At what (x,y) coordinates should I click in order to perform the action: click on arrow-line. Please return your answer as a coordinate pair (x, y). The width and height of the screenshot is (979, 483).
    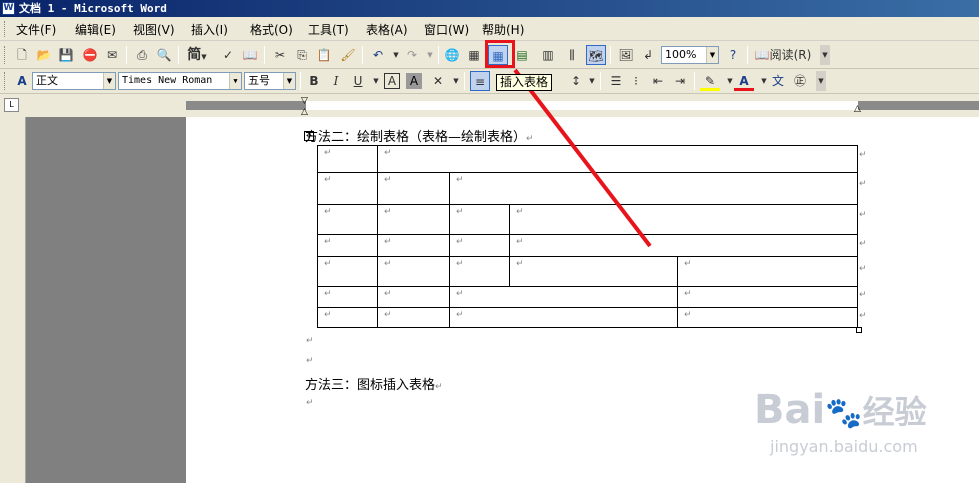
    Looking at the image, I should click on (582, 158).